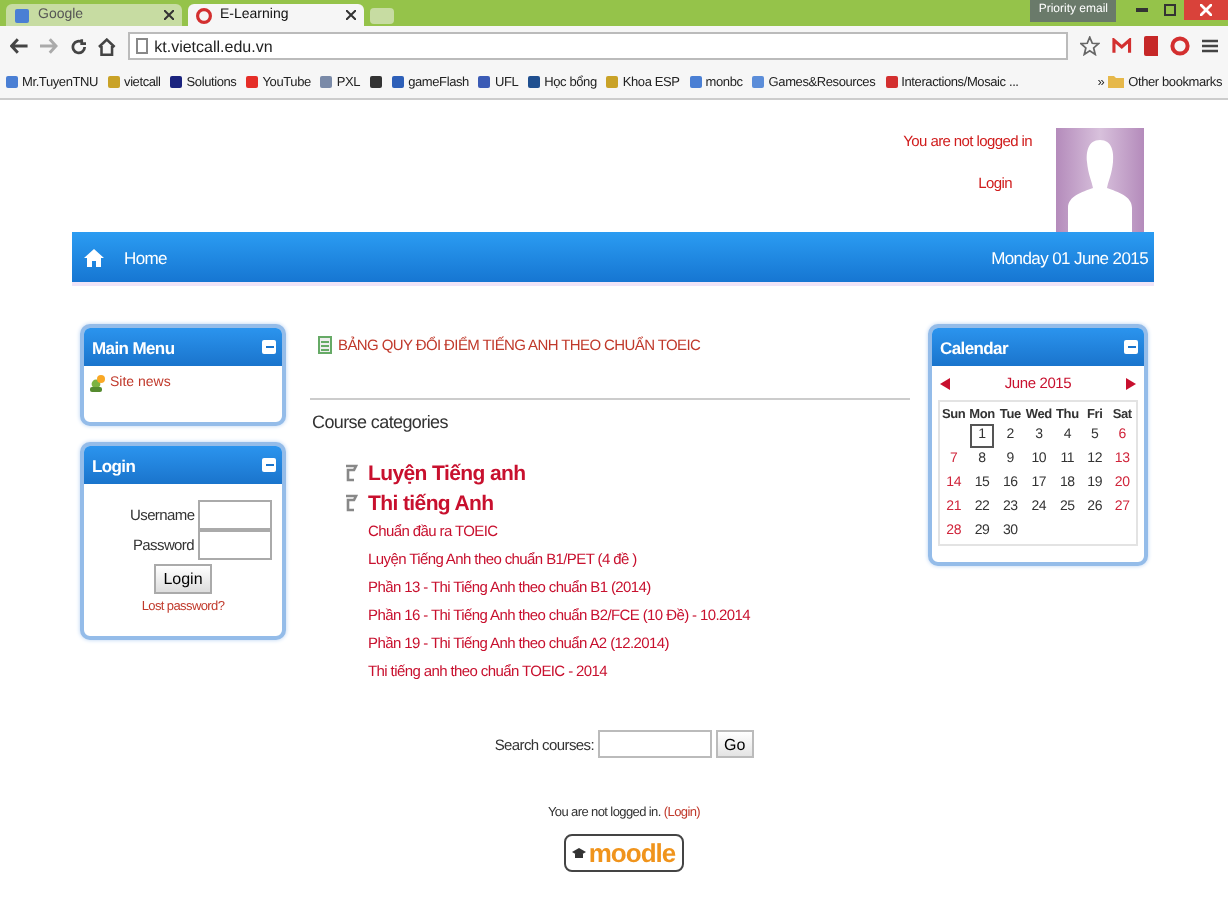  Describe the element at coordinates (598, 46) in the screenshot. I see `address-bar: kt.vietcall.edu.vn` at that location.